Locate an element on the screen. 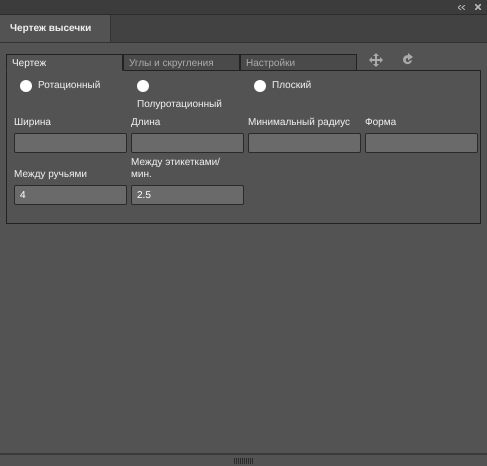  input-field: 4 is located at coordinates (70, 195).